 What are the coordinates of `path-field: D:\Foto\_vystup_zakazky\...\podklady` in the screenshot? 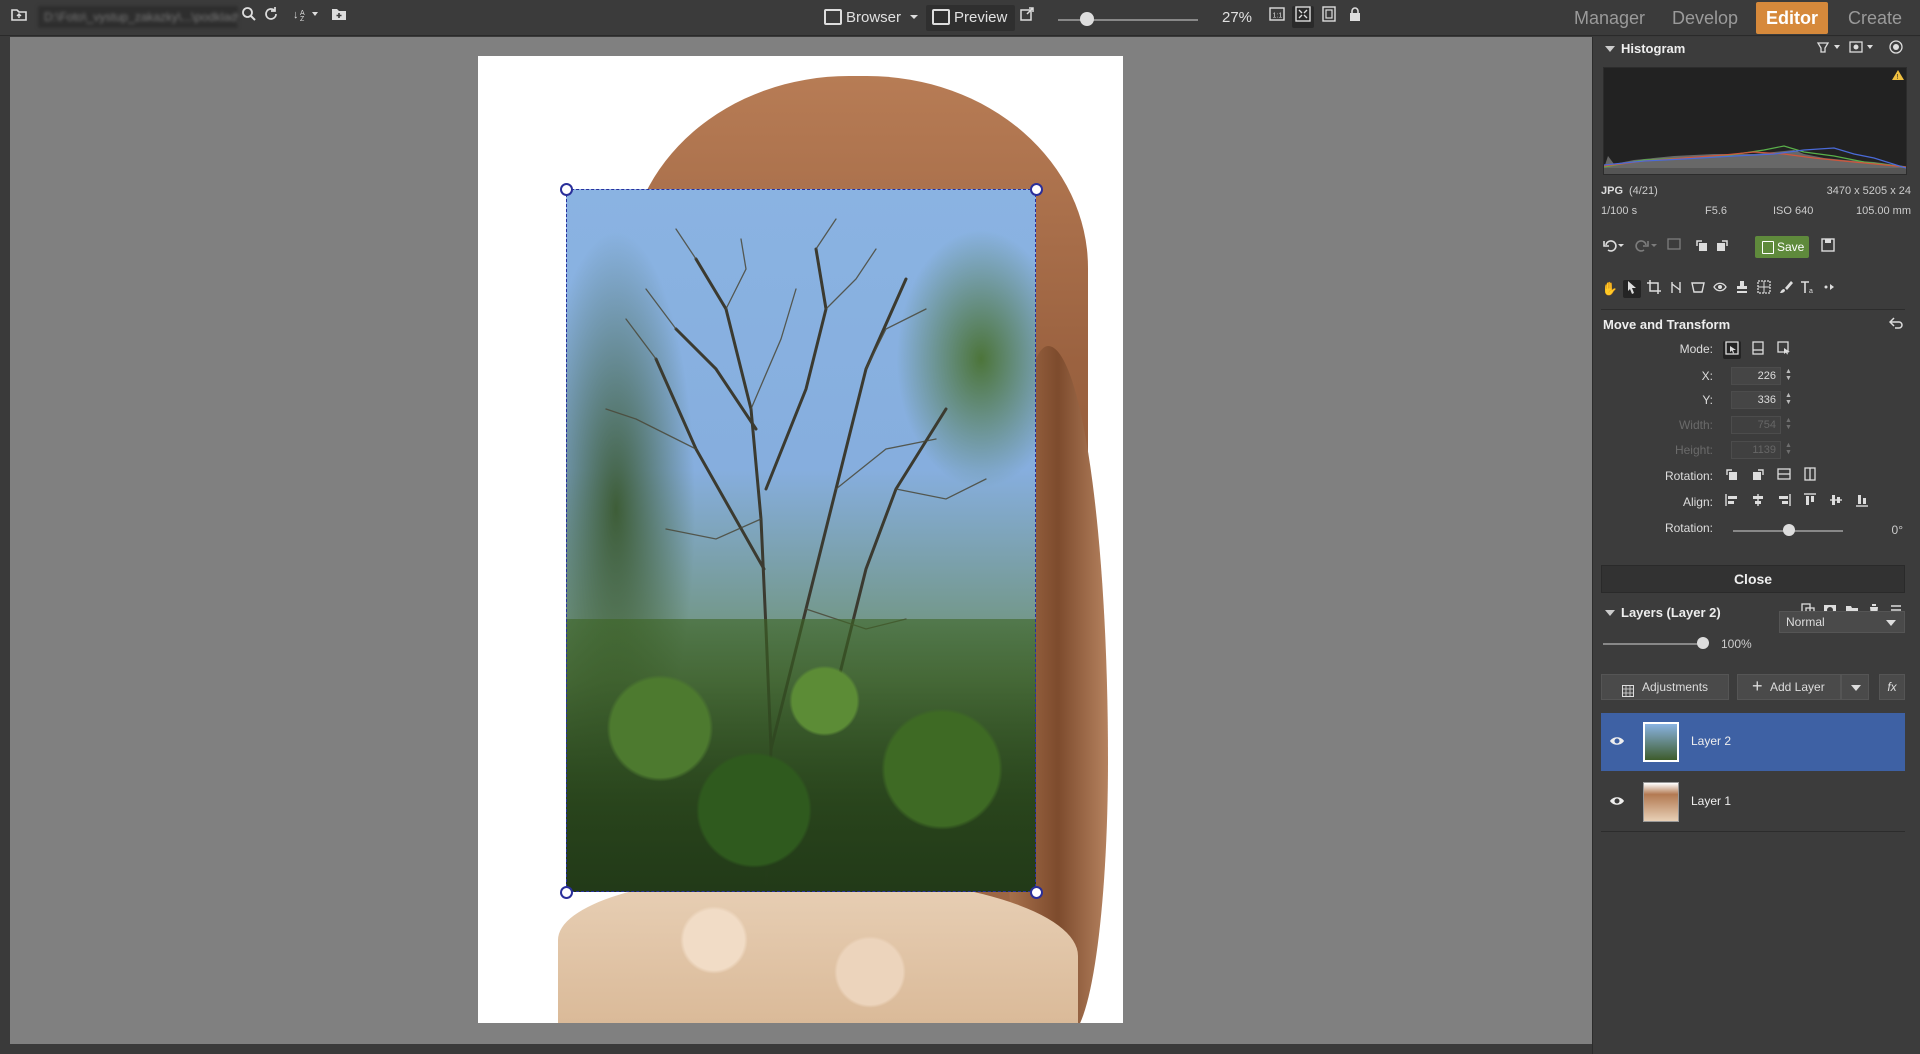 It's located at (138, 17).